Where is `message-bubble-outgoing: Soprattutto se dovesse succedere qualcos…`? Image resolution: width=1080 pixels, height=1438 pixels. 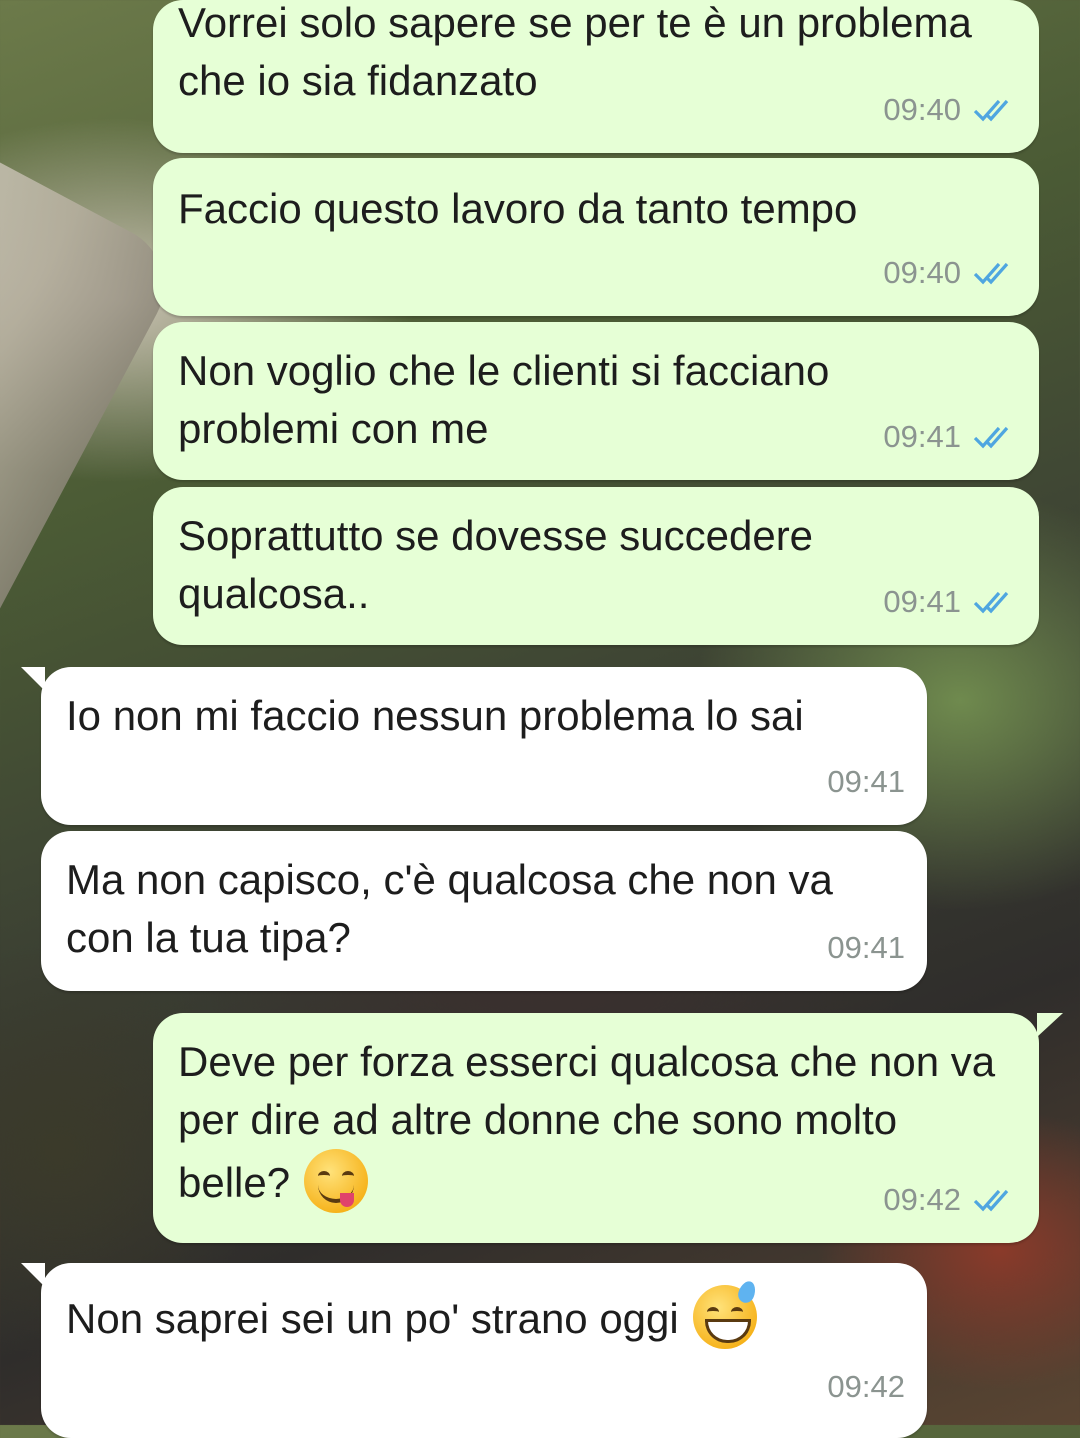 message-bubble-outgoing: Soprattutto se dovesse succedere qualcos… is located at coordinates (596, 566).